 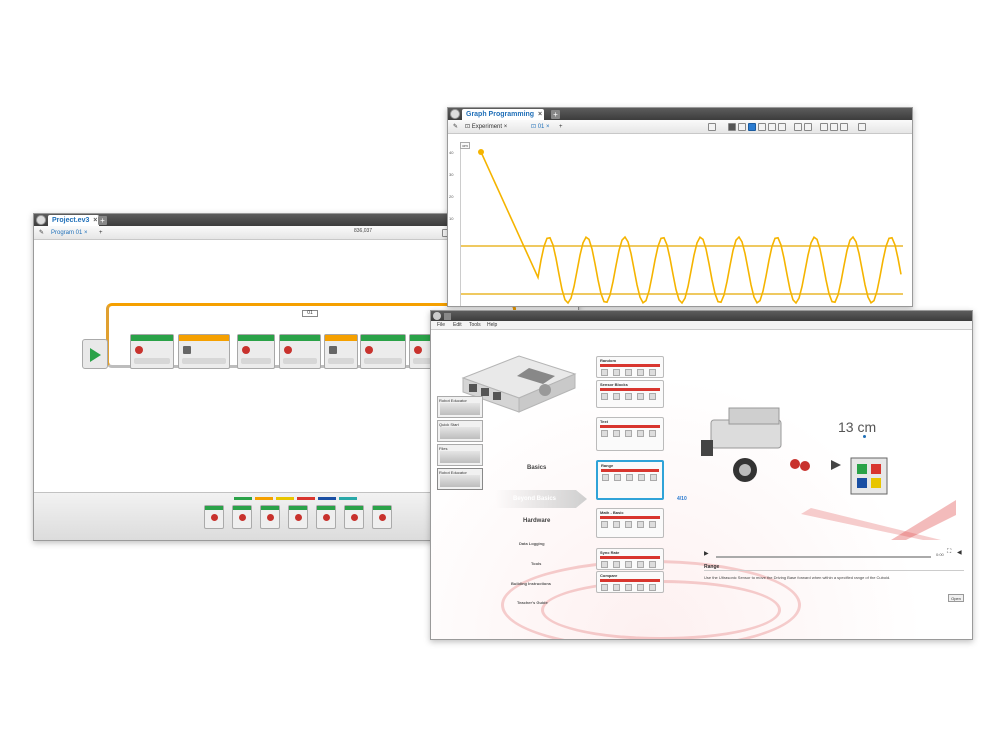 I want to click on add-program-button: +, so click(x=101, y=233).